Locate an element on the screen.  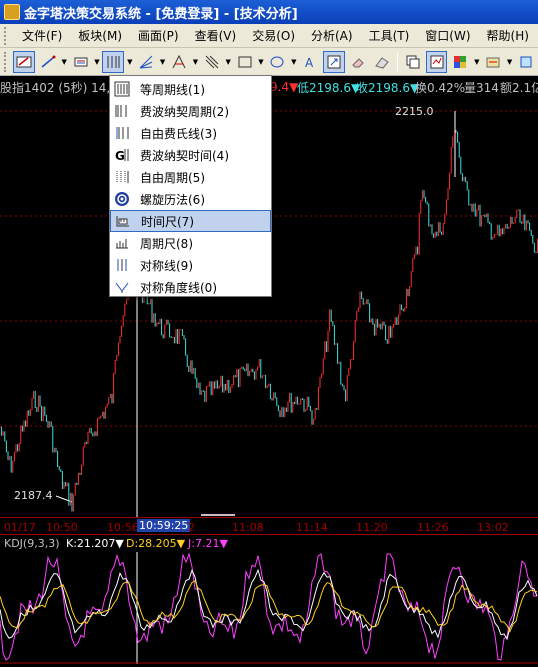
fibonacci-period-icon is located at coordinates (122, 111).